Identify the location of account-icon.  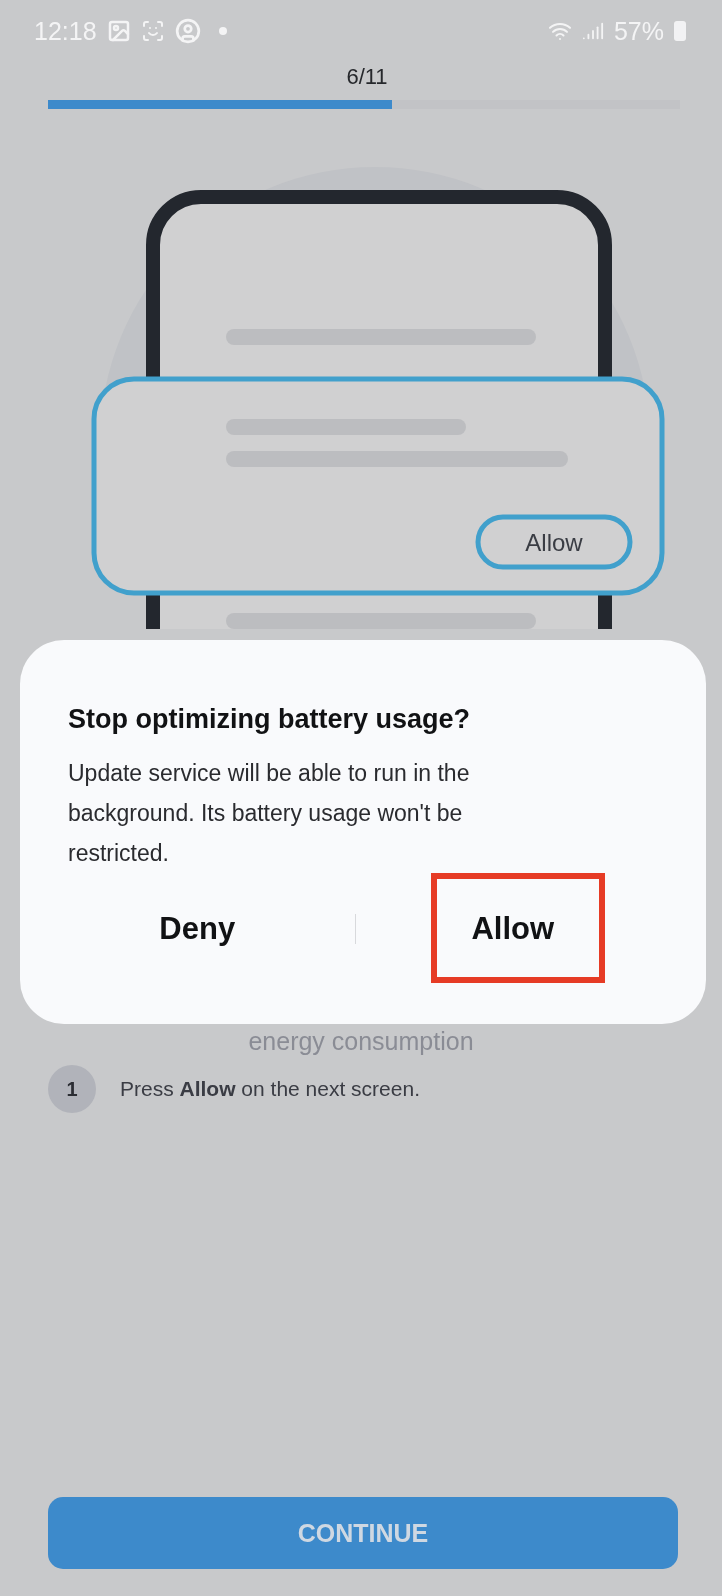
(187, 31).